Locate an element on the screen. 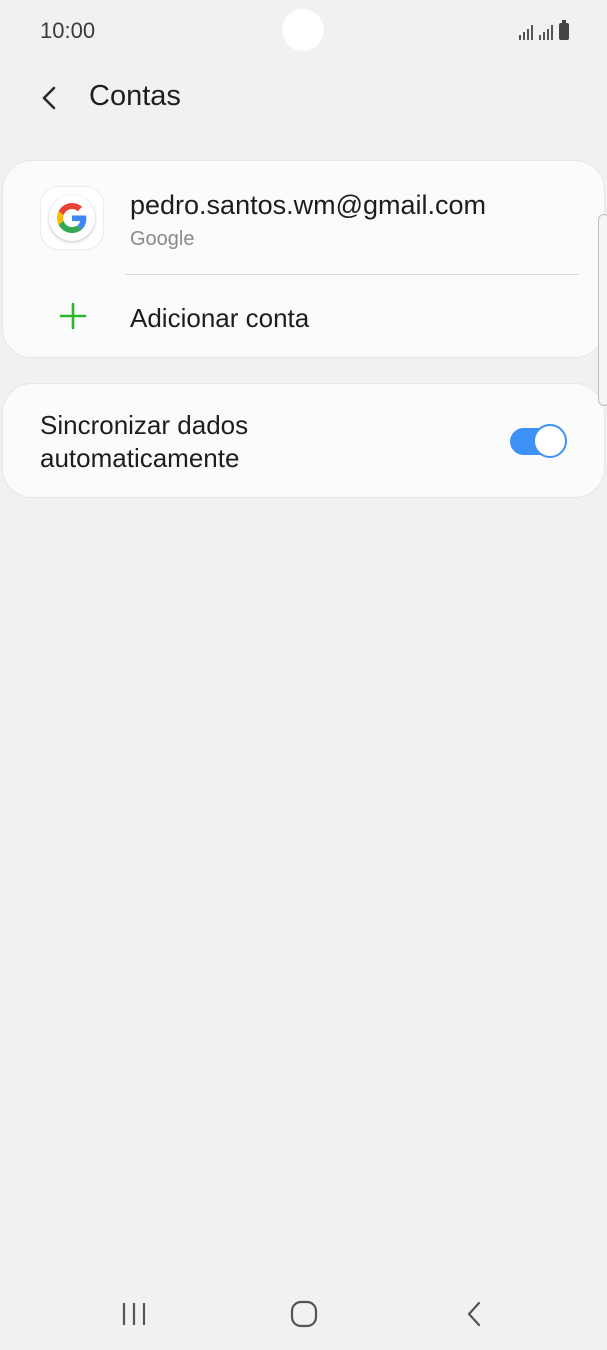  status-bar: 10:00 is located at coordinates (303, 31).